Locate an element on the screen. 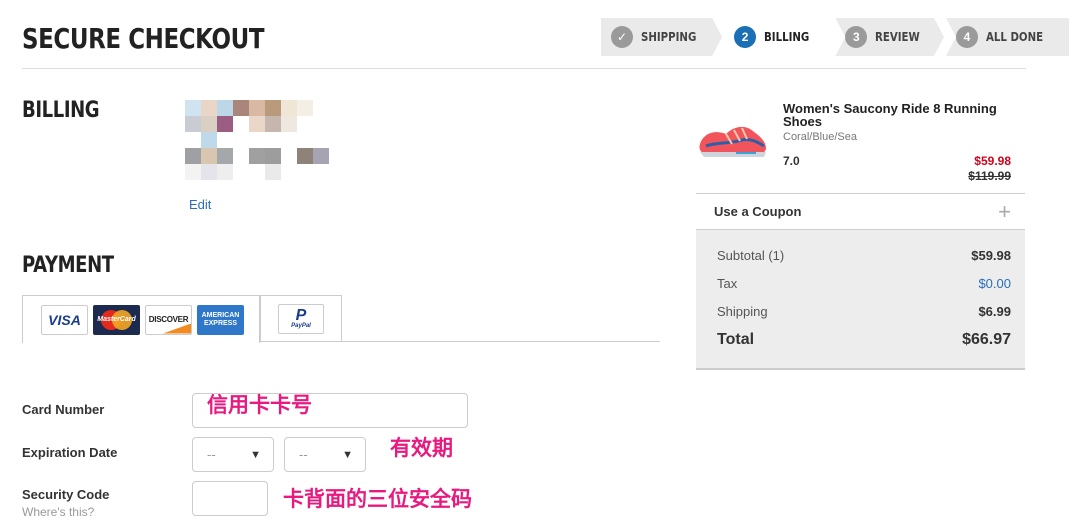  step-billing: 2 BILLING is located at coordinates (778, 37).